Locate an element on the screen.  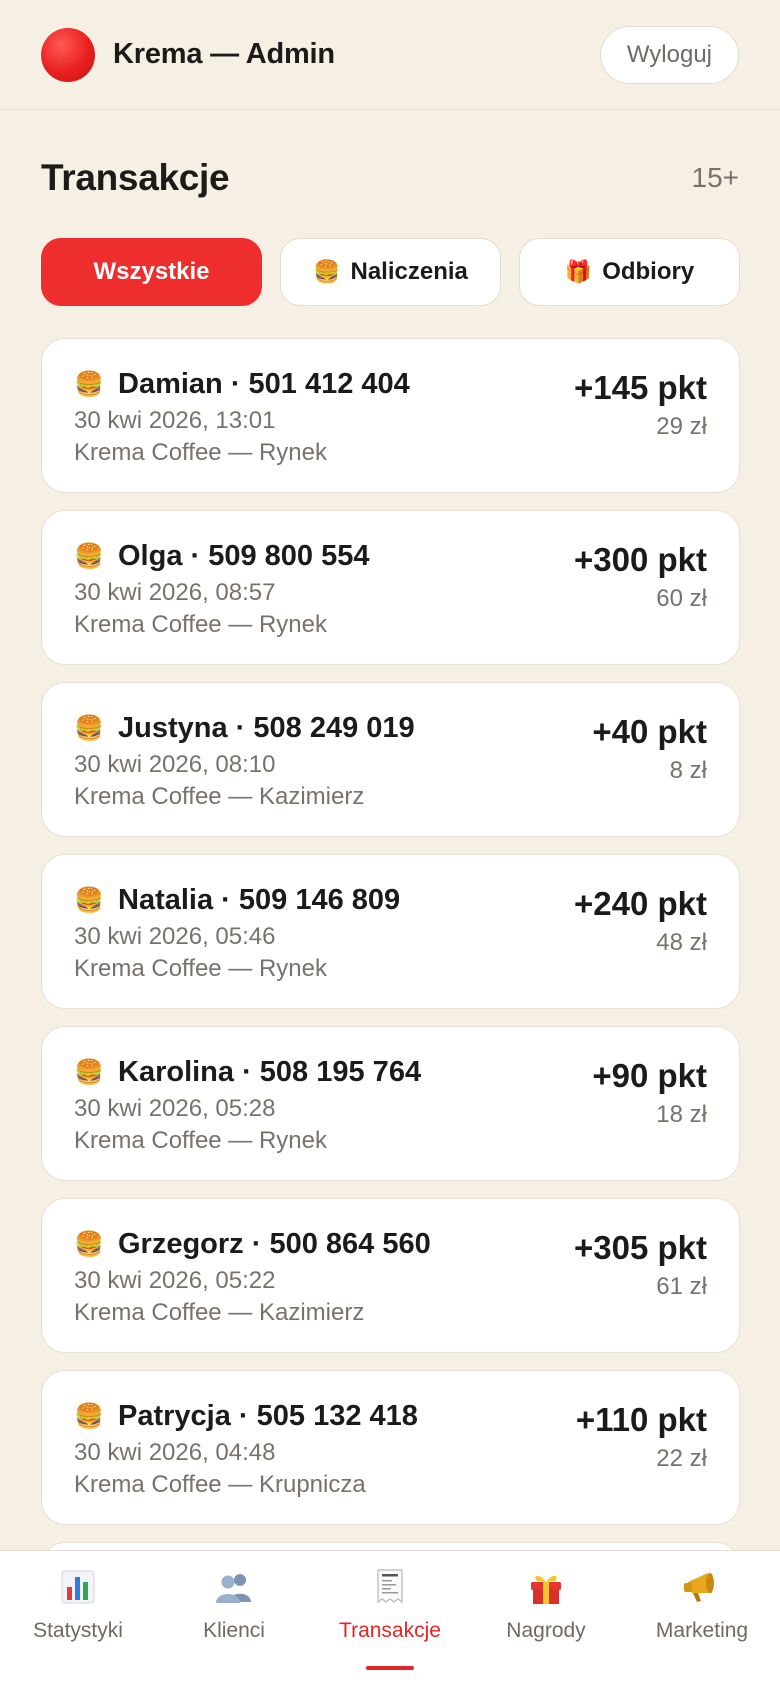
amount-value: 29 zł is located at coordinates (681, 426).